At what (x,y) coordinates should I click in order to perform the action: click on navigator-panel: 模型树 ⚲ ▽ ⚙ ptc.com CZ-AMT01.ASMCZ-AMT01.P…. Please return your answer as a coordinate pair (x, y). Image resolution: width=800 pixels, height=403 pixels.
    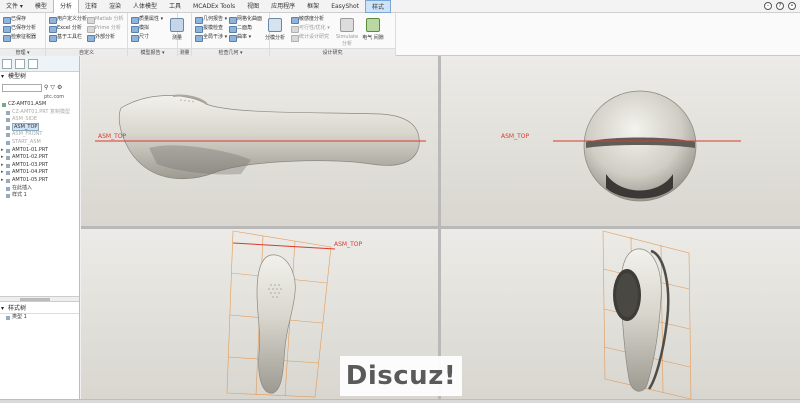
    Looking at the image, I should click on (40, 227).